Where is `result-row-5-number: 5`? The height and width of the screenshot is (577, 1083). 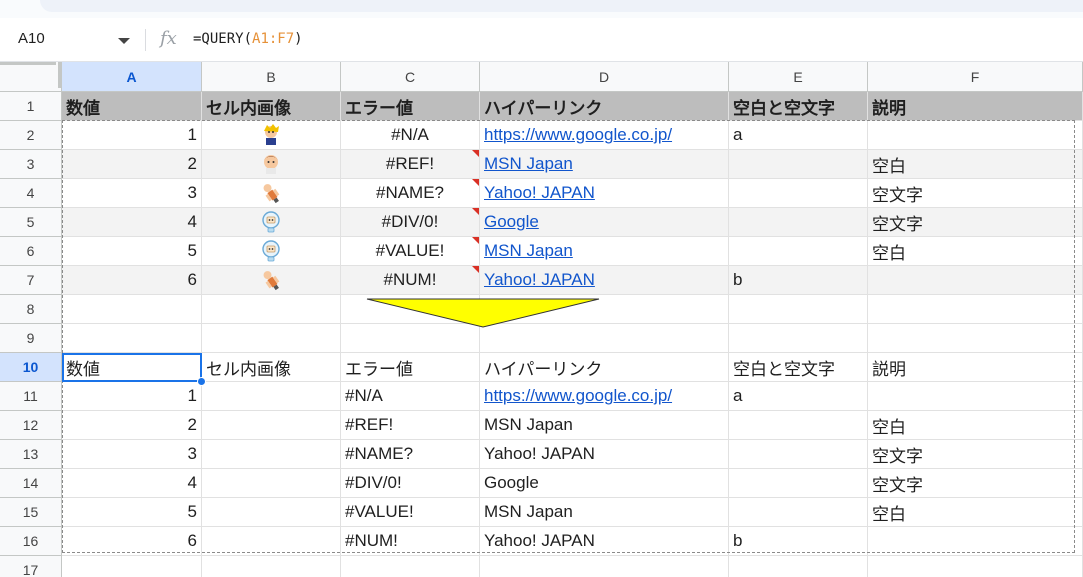 result-row-5-number: 5 is located at coordinates (132, 512).